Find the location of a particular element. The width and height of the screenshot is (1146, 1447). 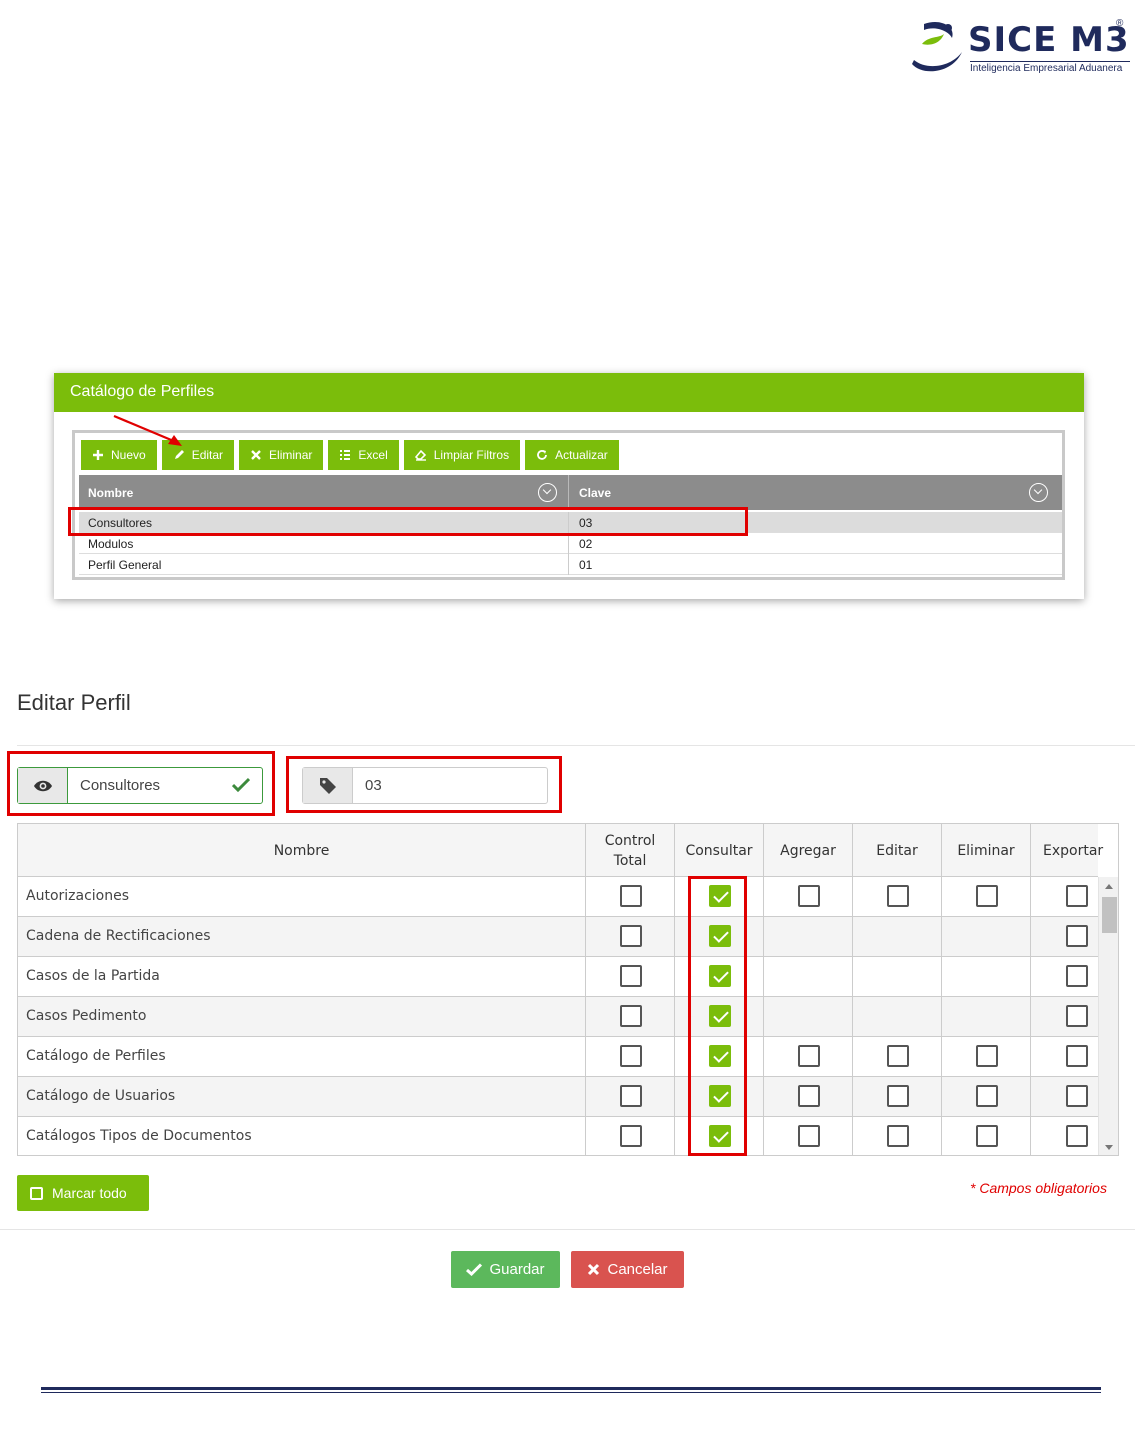

tag-icon is located at coordinates (328, 785).